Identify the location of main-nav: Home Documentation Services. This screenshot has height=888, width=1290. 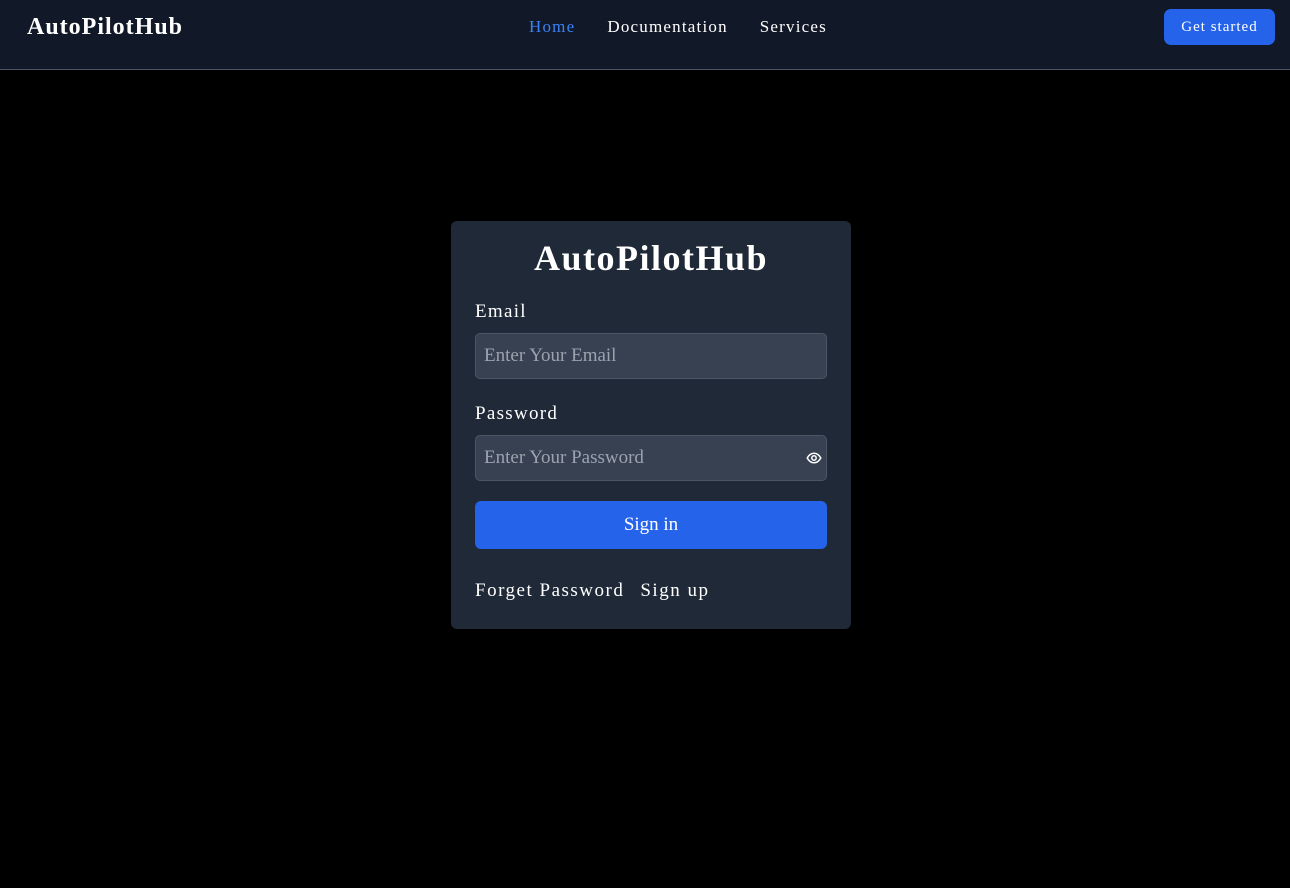
(678, 27).